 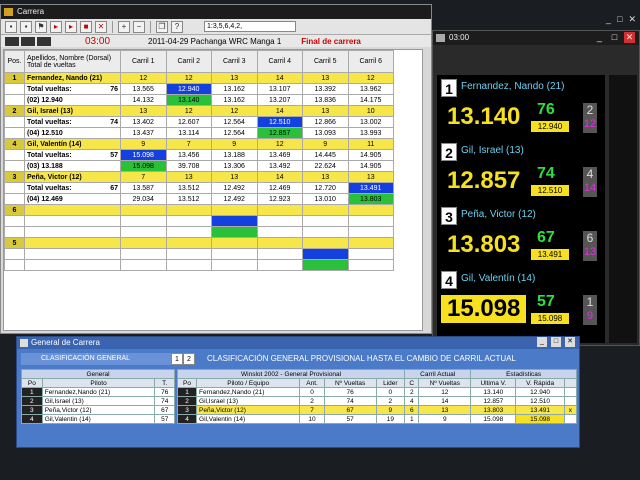 I want to click on best-lap: 15.098, so click(x=550, y=318).